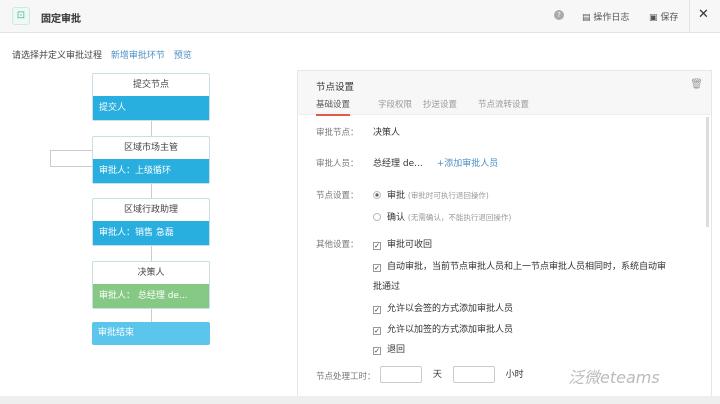  I want to click on trash-icon: 🗑, so click(696, 84).